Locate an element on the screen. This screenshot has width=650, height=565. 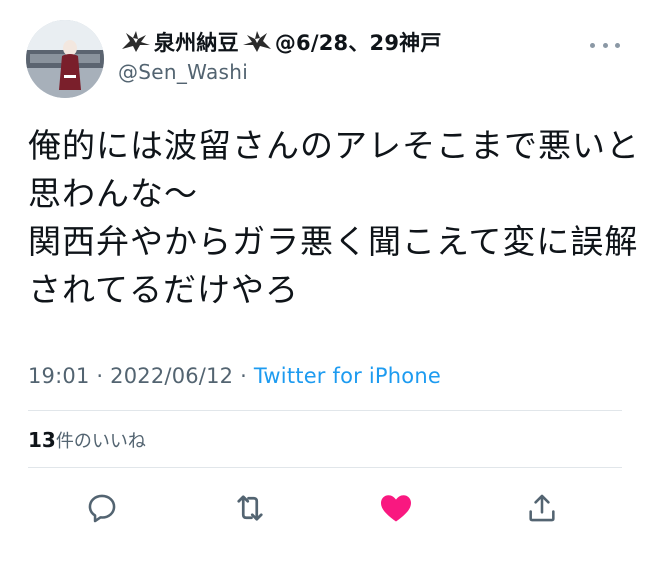
share-button is located at coordinates (542, 508).